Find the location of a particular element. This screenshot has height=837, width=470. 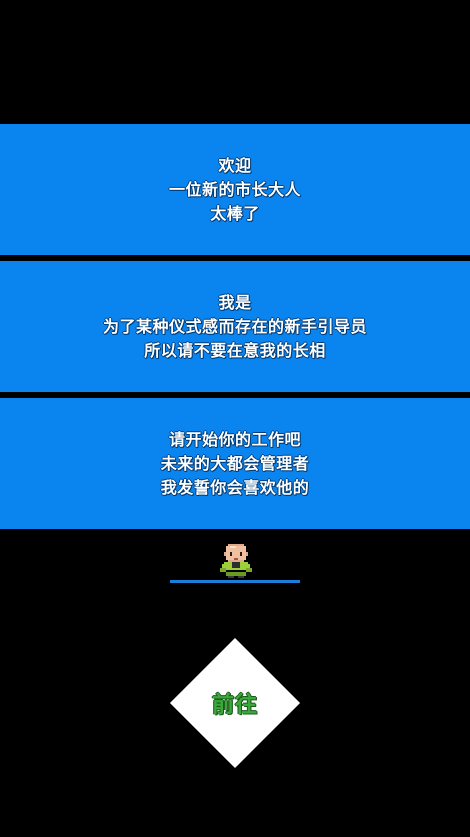

guide-character-icon is located at coordinates (236, 561).